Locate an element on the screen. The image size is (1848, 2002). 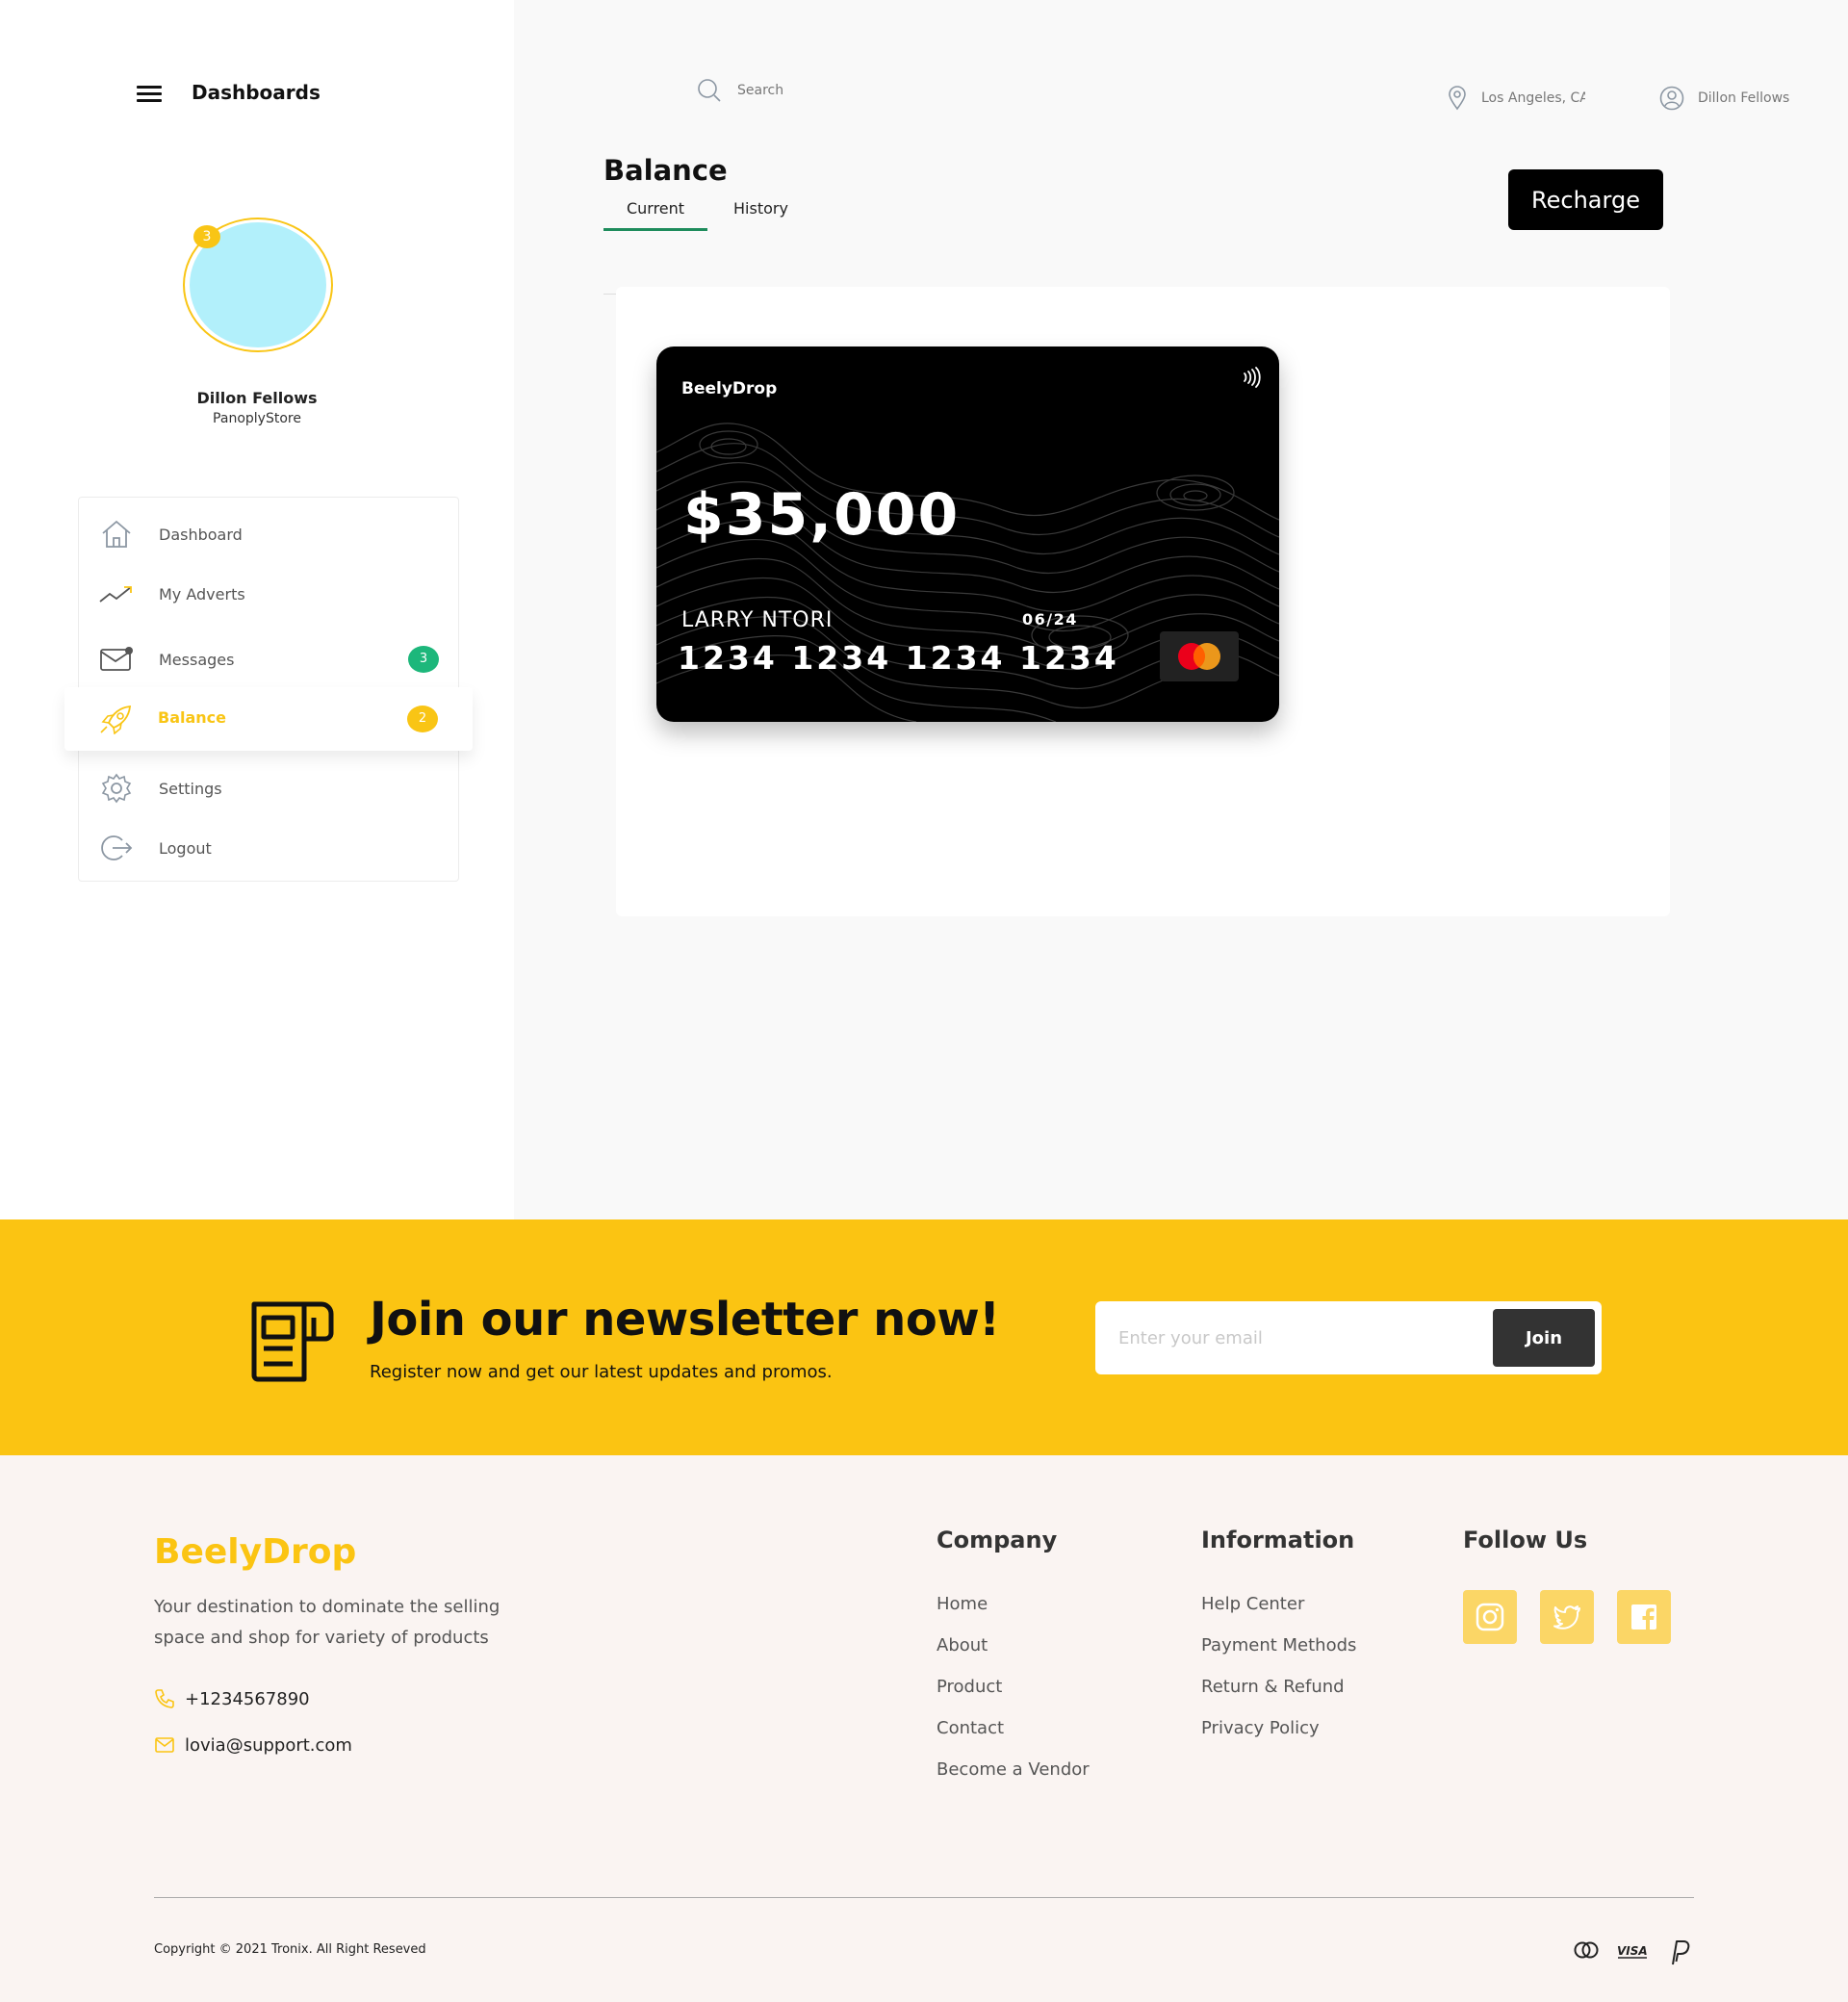
search-label: Search is located at coordinates (760, 90).